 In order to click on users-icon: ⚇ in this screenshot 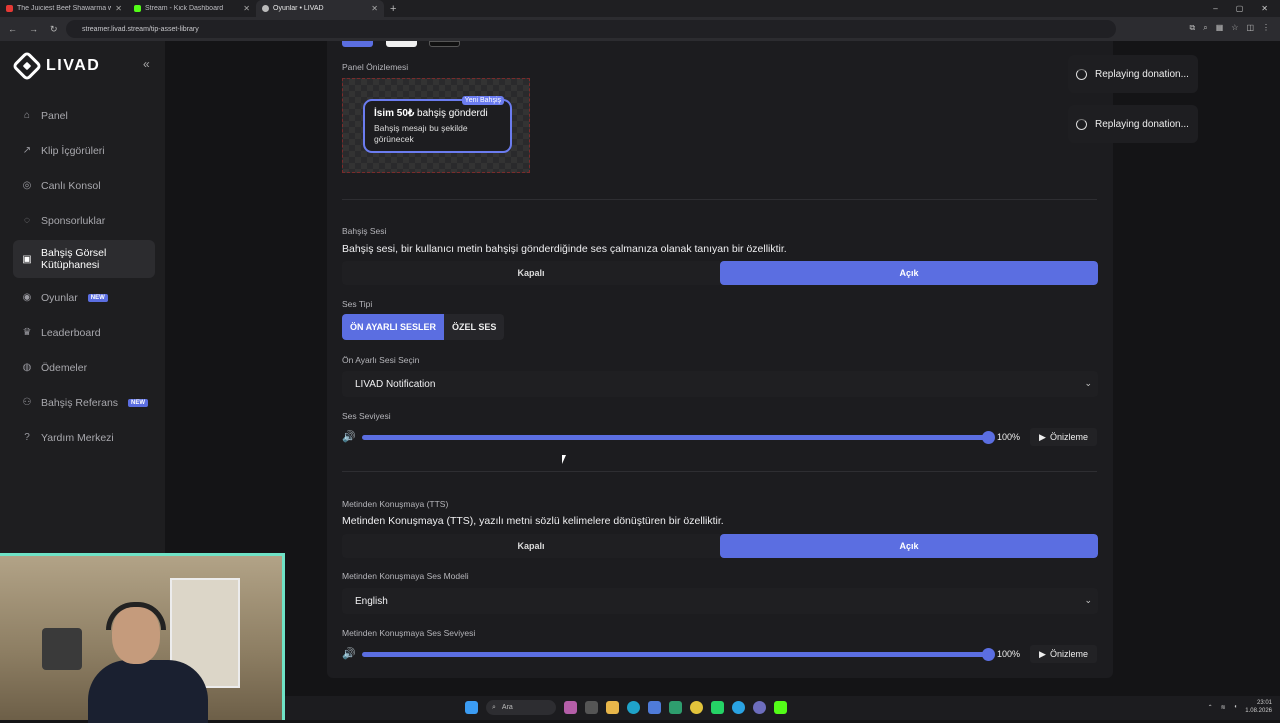, I will do `click(27, 402)`.